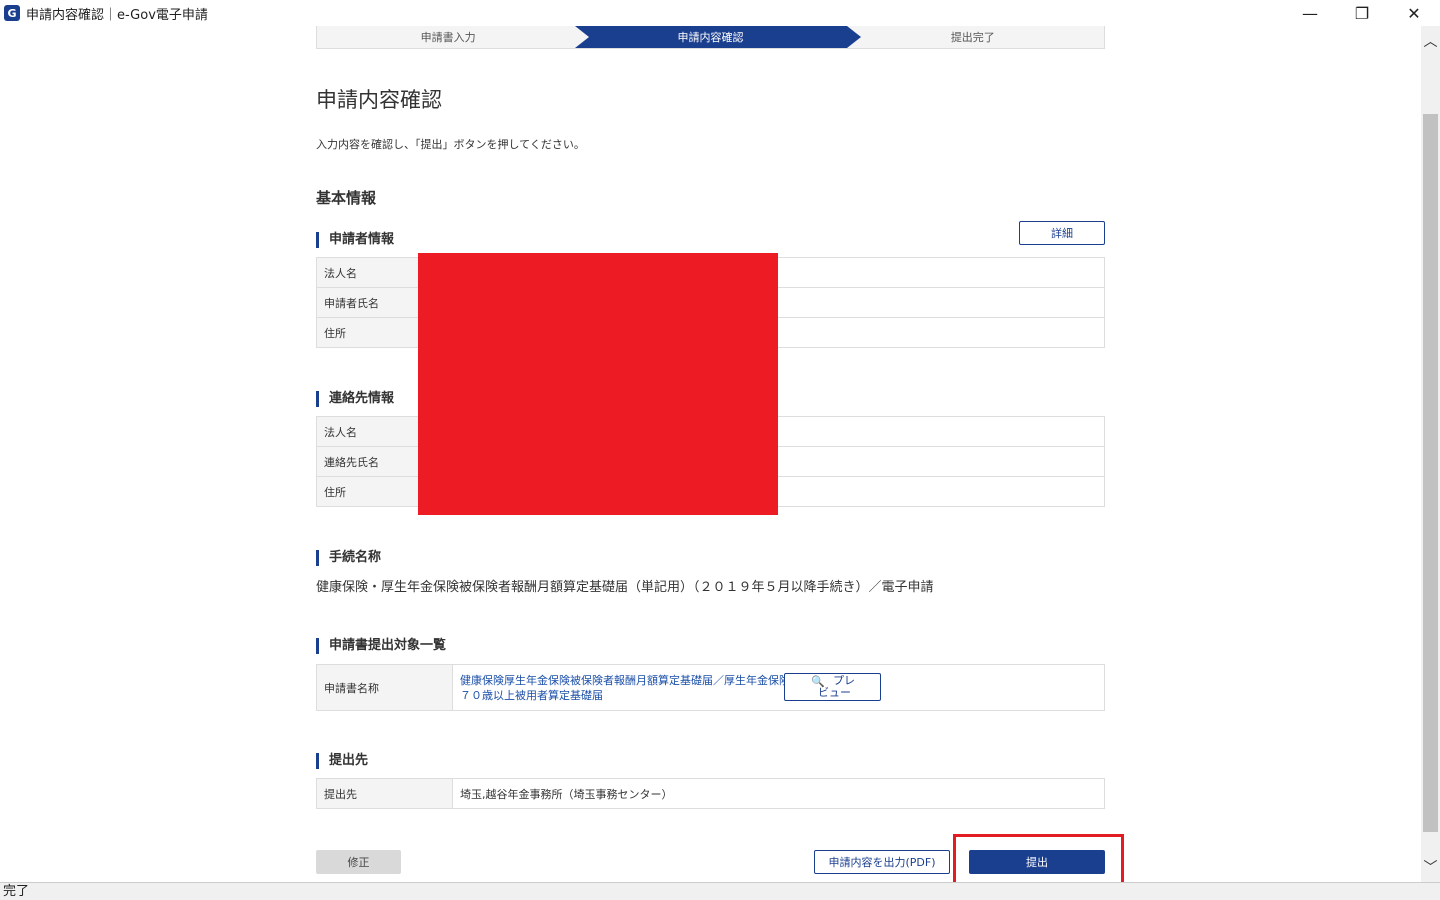 The width and height of the screenshot is (1440, 900). Describe the element at coordinates (972, 37) in the screenshot. I see `step-complete: 提出完了` at that location.